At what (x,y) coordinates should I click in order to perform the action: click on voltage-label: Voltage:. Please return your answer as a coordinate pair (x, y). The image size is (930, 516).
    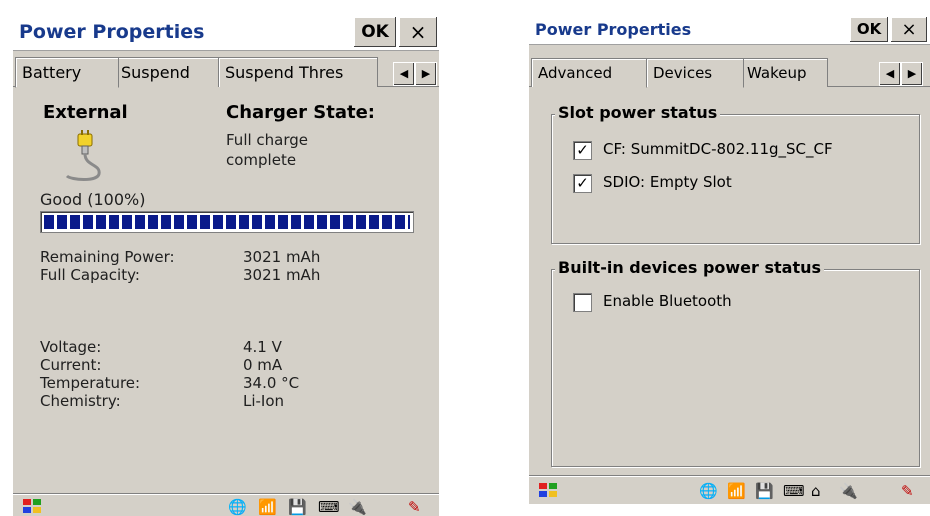
    Looking at the image, I should click on (71, 347).